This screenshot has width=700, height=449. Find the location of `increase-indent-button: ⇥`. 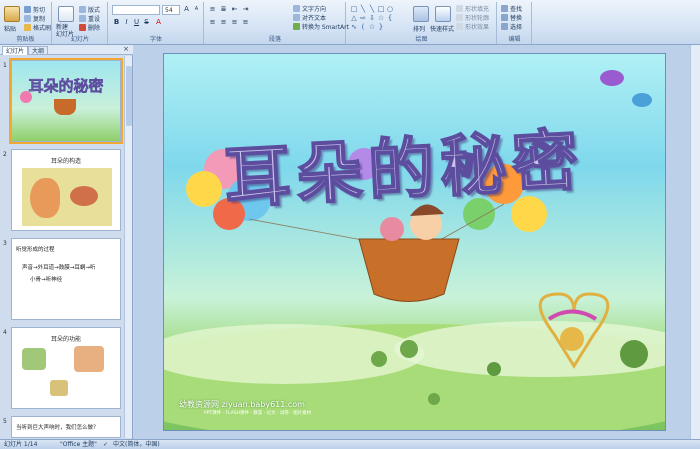

increase-indent-button: ⇥ is located at coordinates (245, 9).